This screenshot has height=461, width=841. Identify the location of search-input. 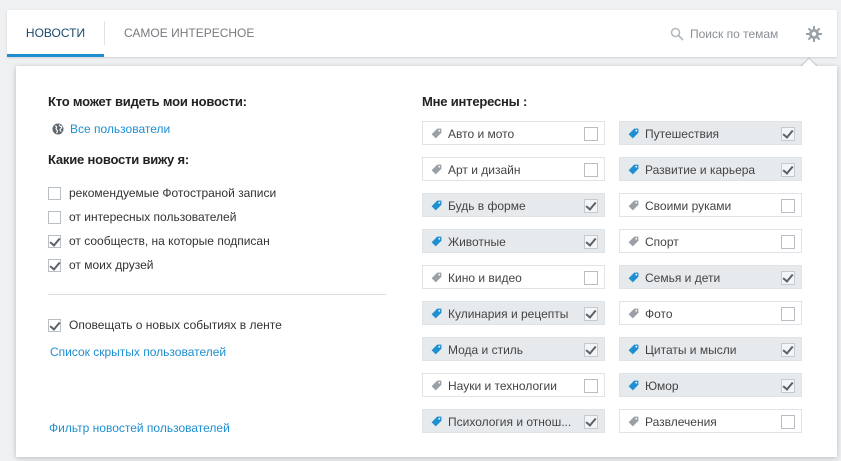
(740, 34).